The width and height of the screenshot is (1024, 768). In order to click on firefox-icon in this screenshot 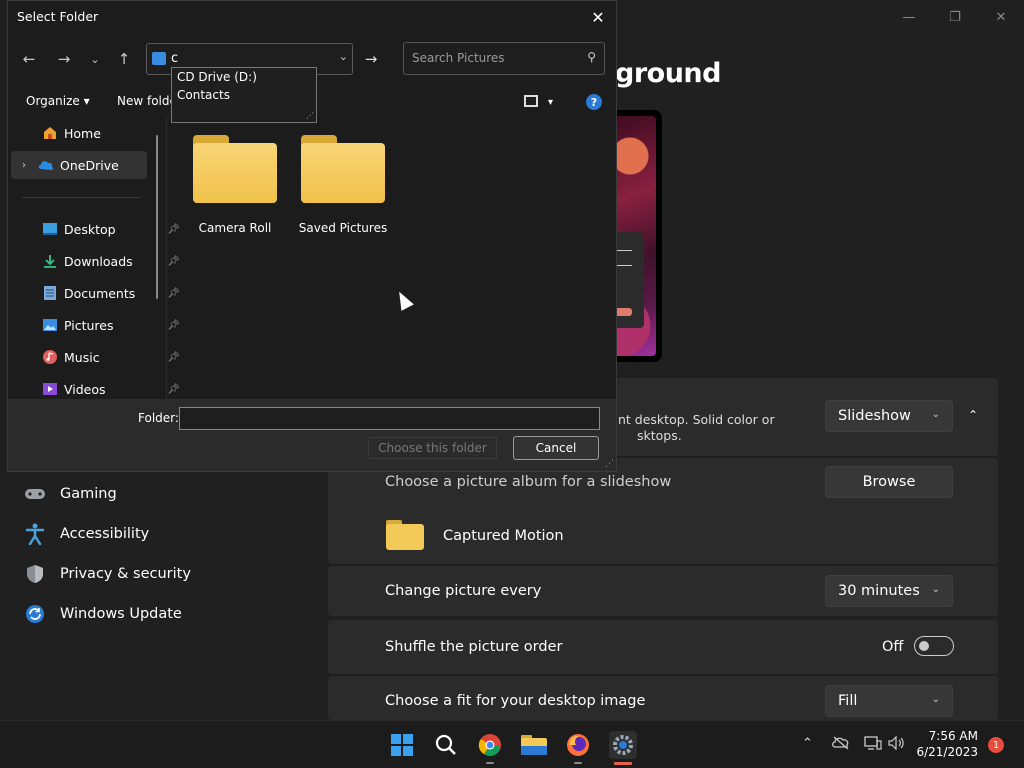, I will do `click(578, 745)`.